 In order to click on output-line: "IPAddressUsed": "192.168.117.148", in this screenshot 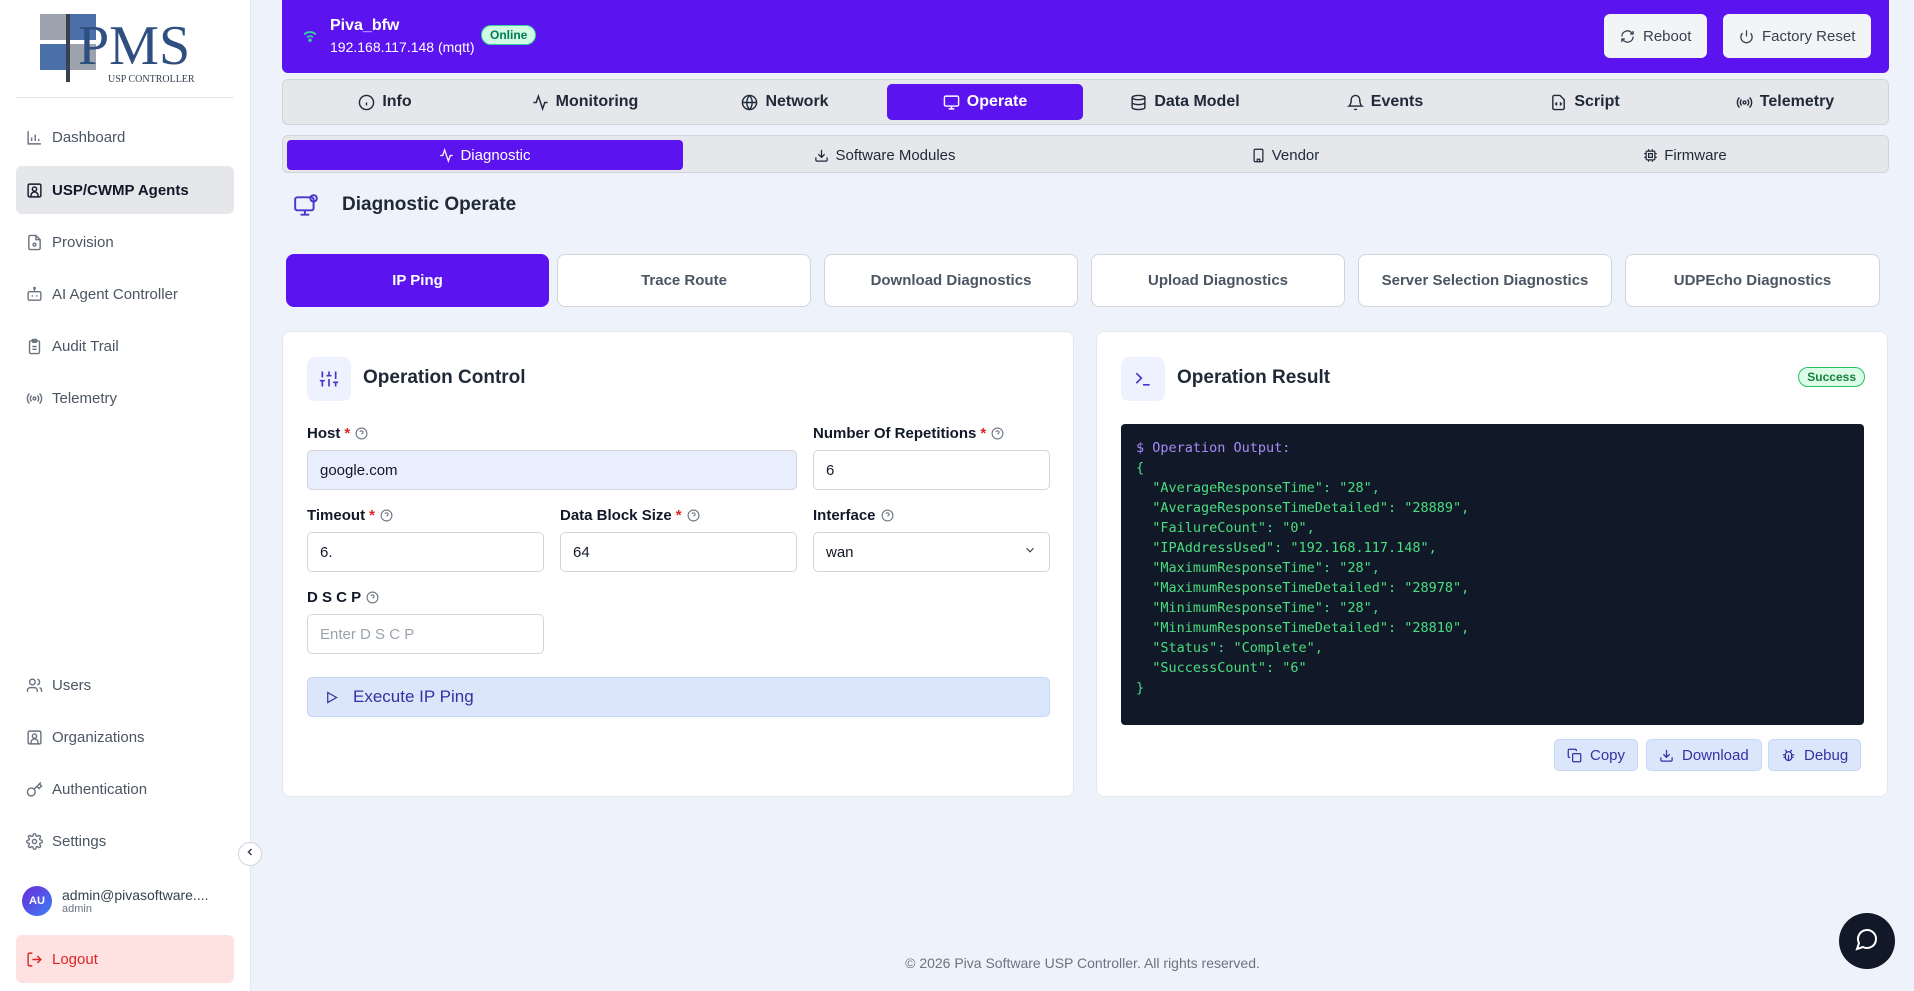, I will do `click(1286, 548)`.